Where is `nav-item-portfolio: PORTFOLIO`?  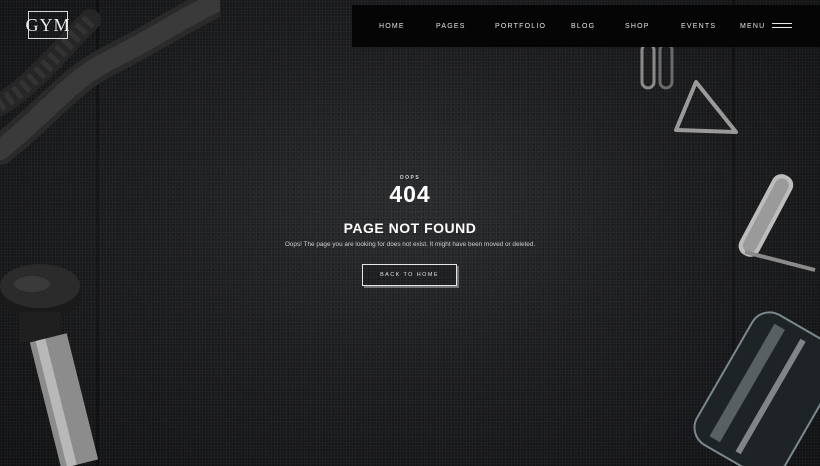
nav-item-portfolio: PORTFOLIO is located at coordinates (520, 26).